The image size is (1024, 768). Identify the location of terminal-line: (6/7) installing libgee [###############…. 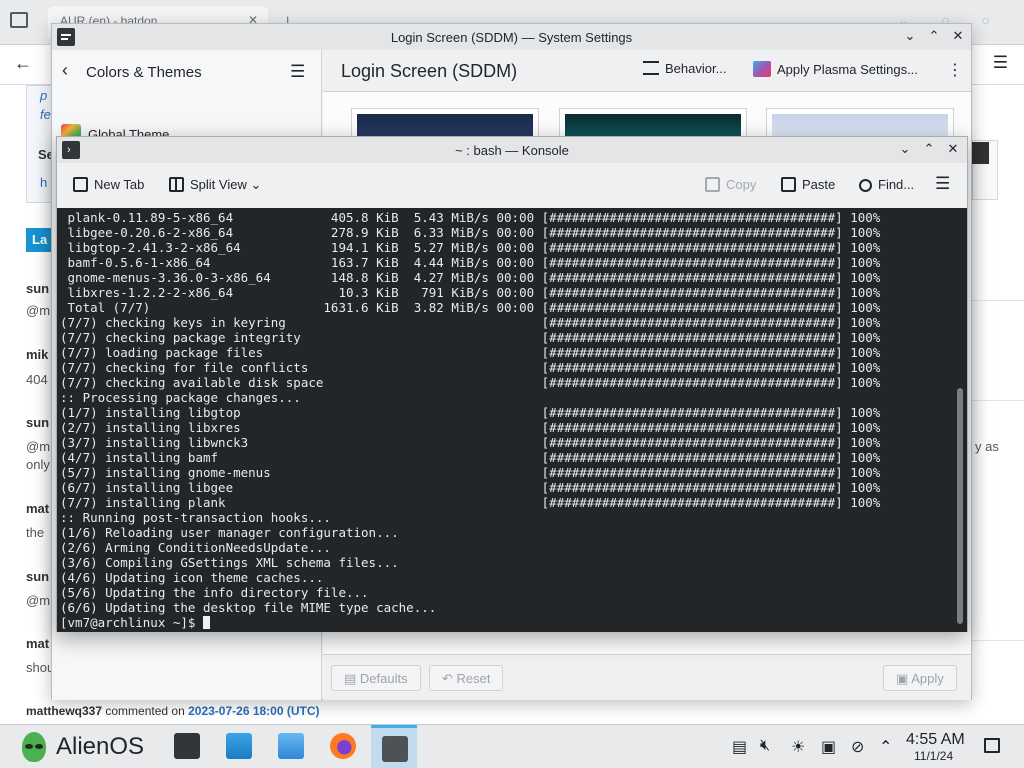
(470, 487).